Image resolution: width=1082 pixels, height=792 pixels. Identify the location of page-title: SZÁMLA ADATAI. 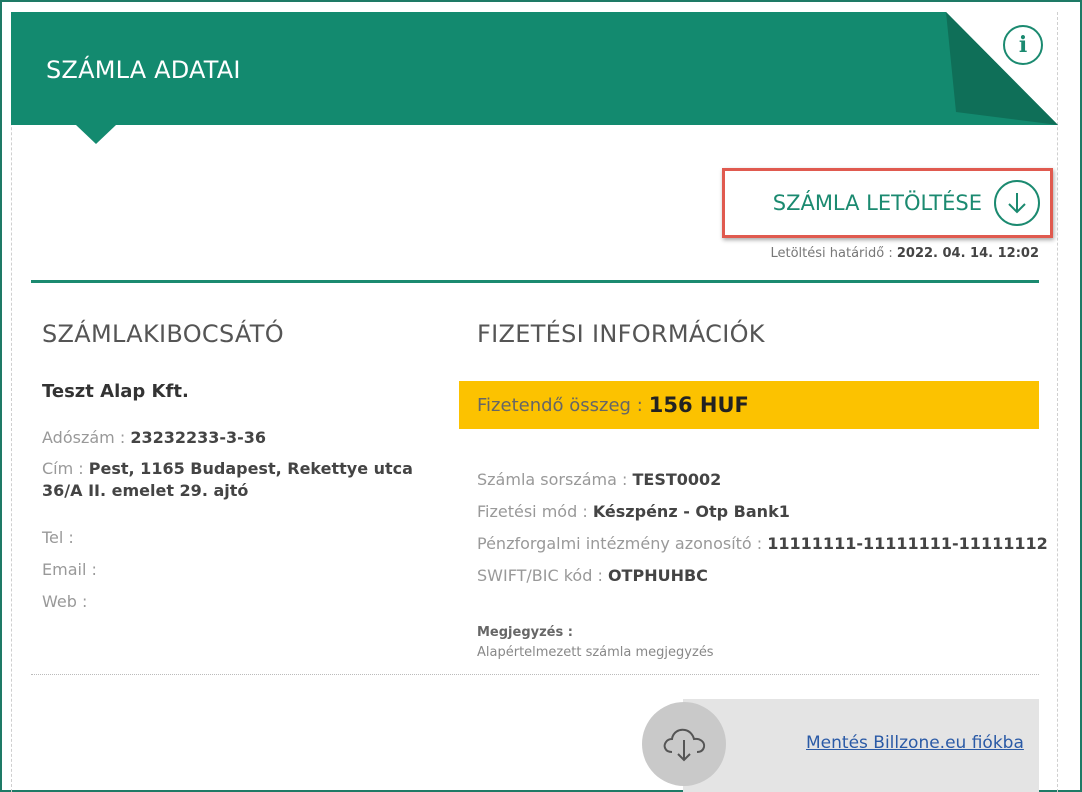
(143, 70).